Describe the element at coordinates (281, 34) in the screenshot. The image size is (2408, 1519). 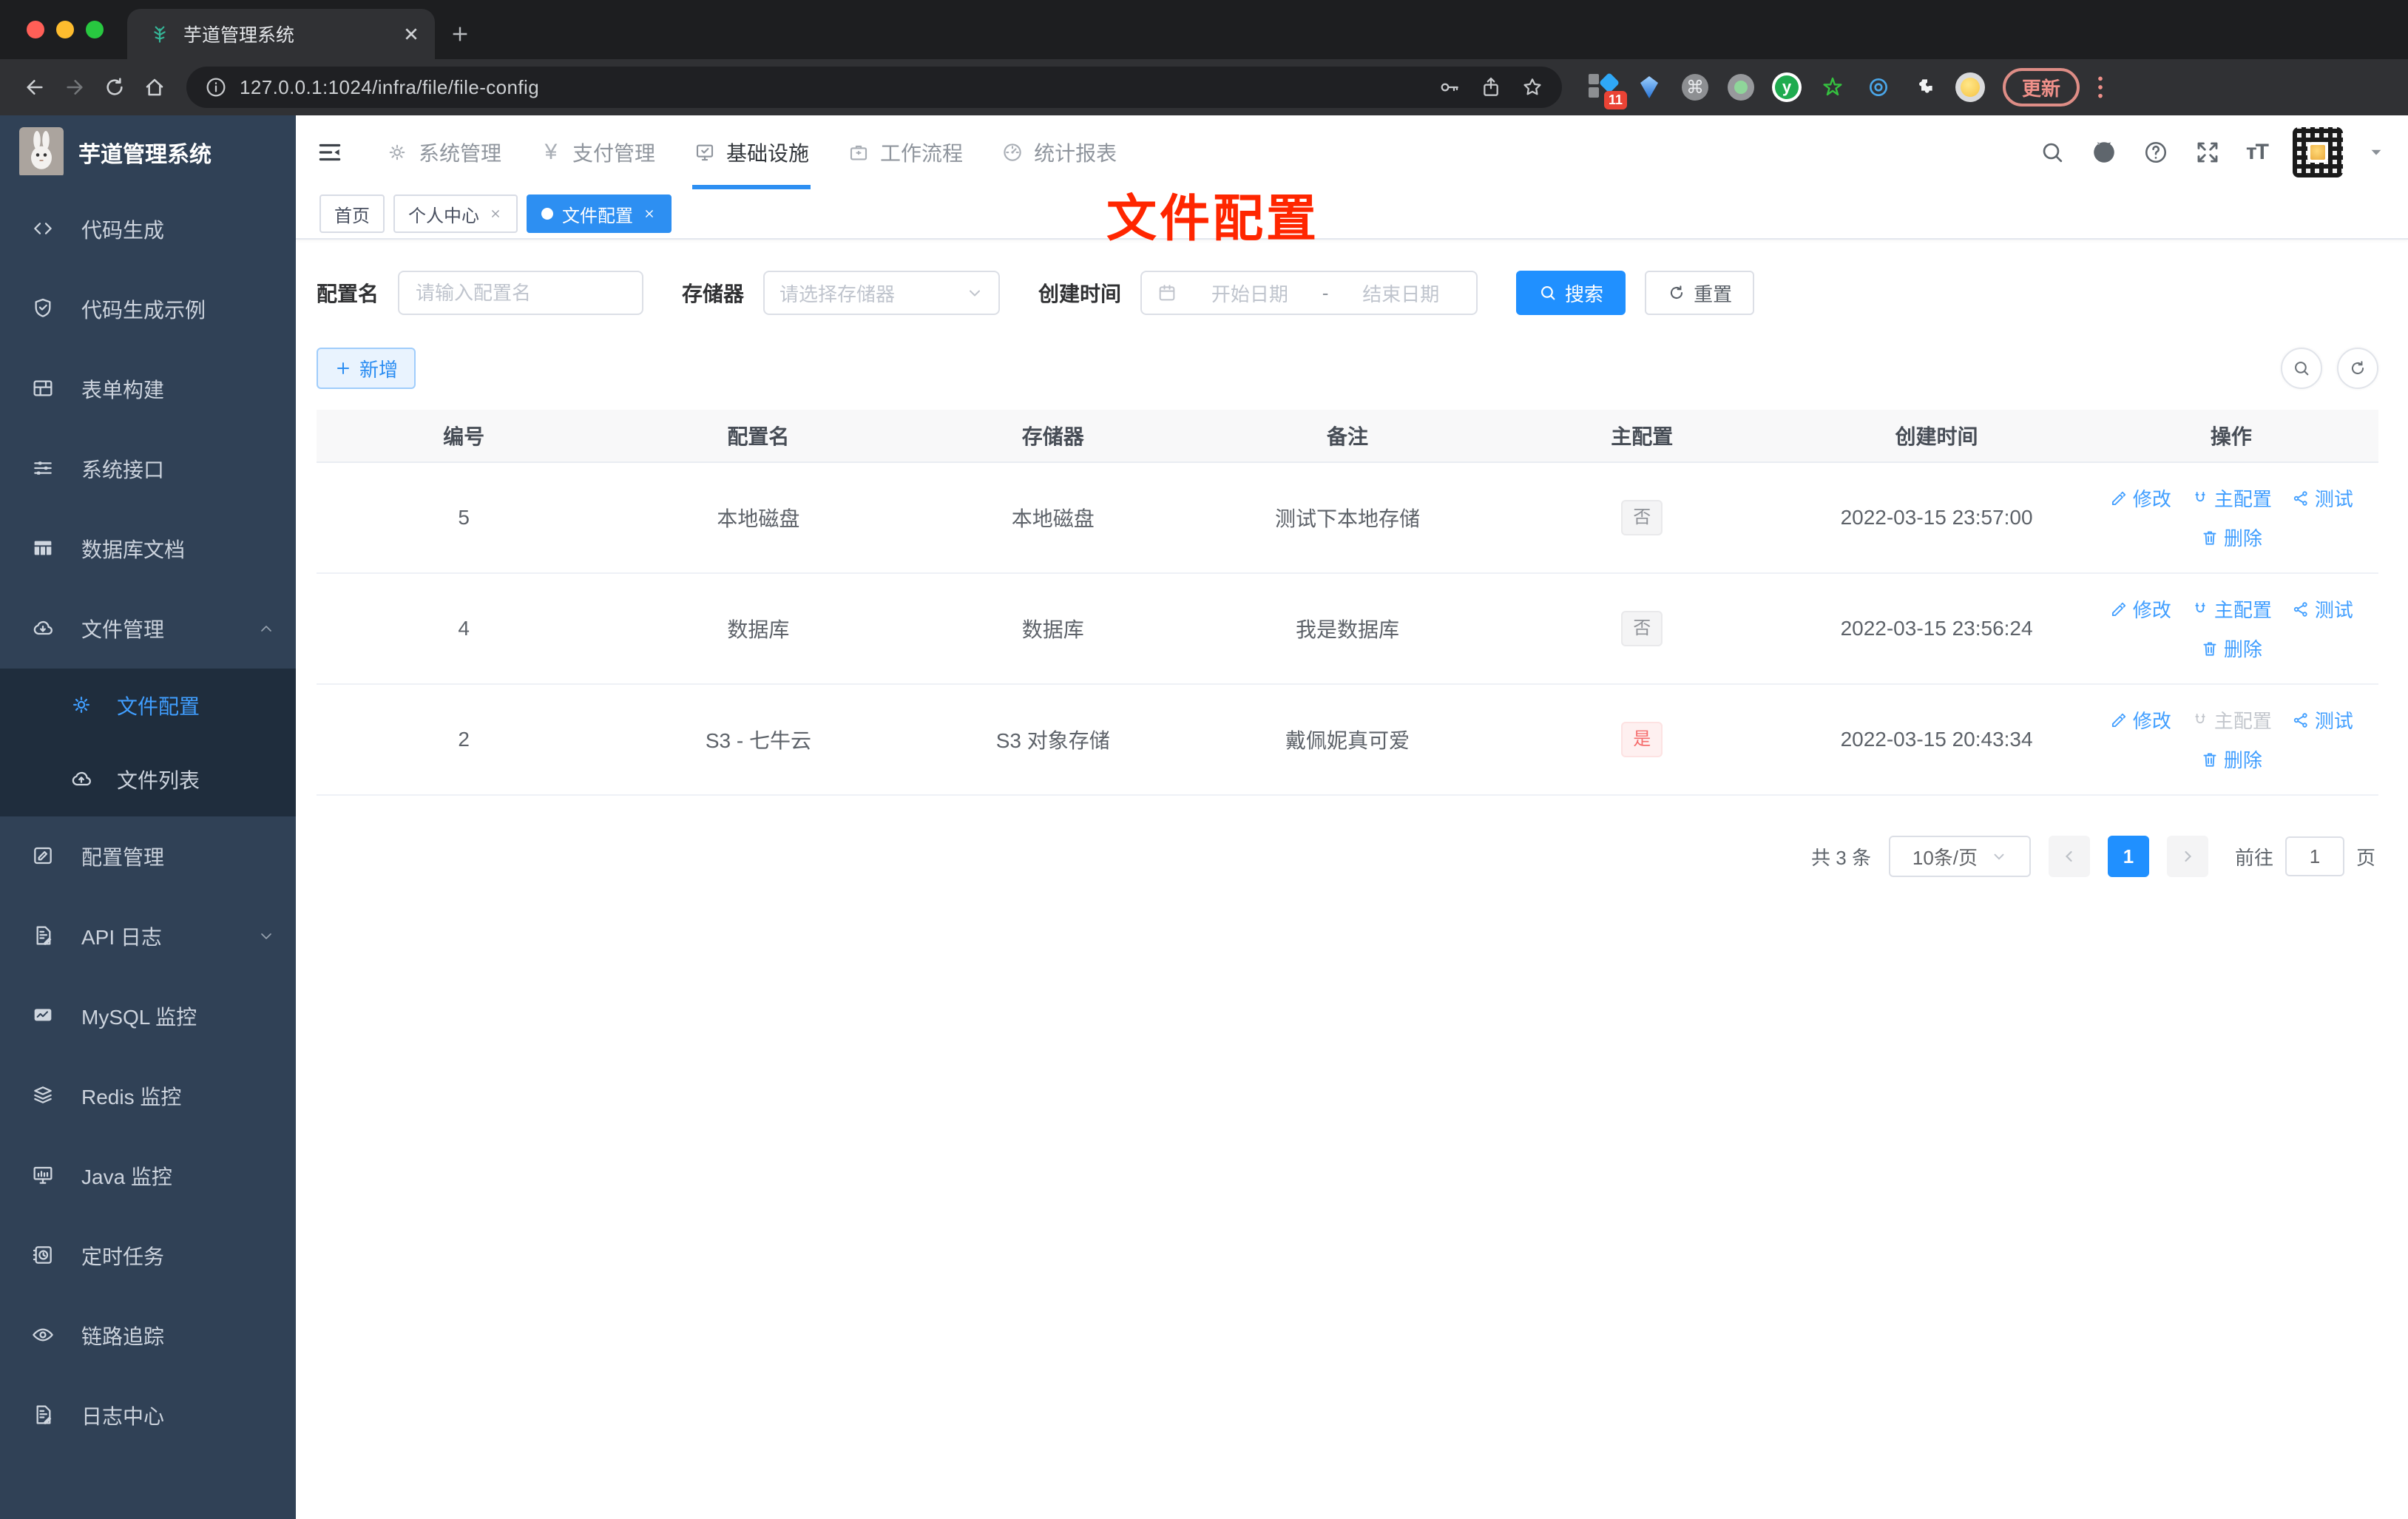
I see `browser-tab: 芋道管理系统` at that location.